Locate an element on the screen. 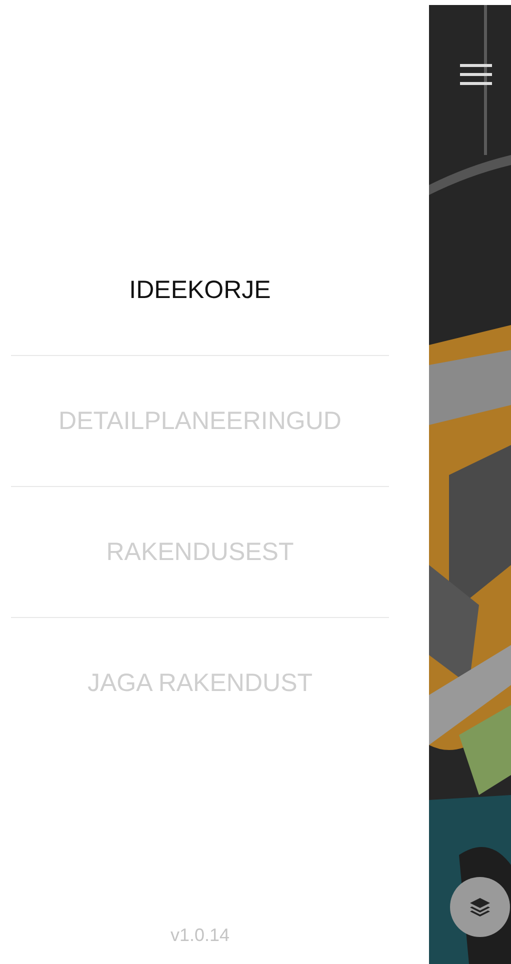 This screenshot has height=964, width=511. menu-item: IDEEKORJE is located at coordinates (200, 290).